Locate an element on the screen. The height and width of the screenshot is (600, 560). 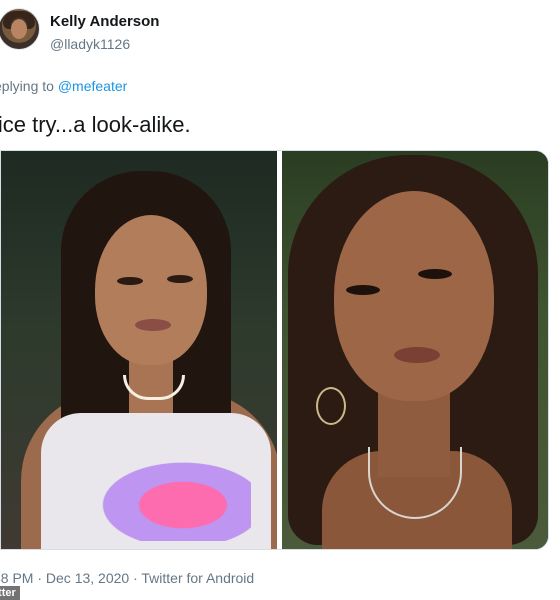
photo-right-lips is located at coordinates (417, 355).